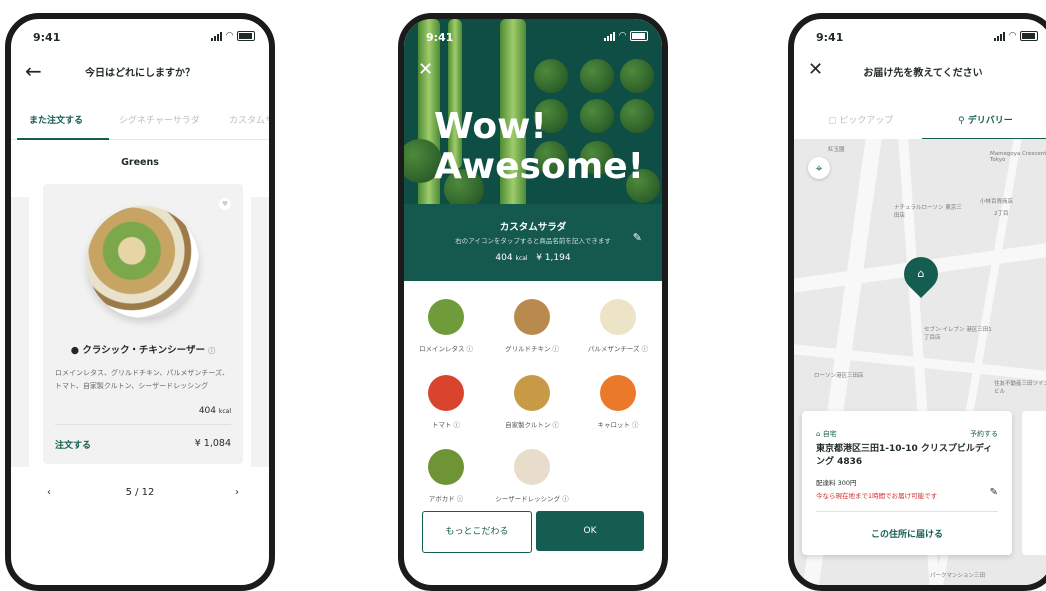 The image size is (1046, 591). What do you see at coordinates (260, 332) in the screenshot?
I see `next-card` at bounding box center [260, 332].